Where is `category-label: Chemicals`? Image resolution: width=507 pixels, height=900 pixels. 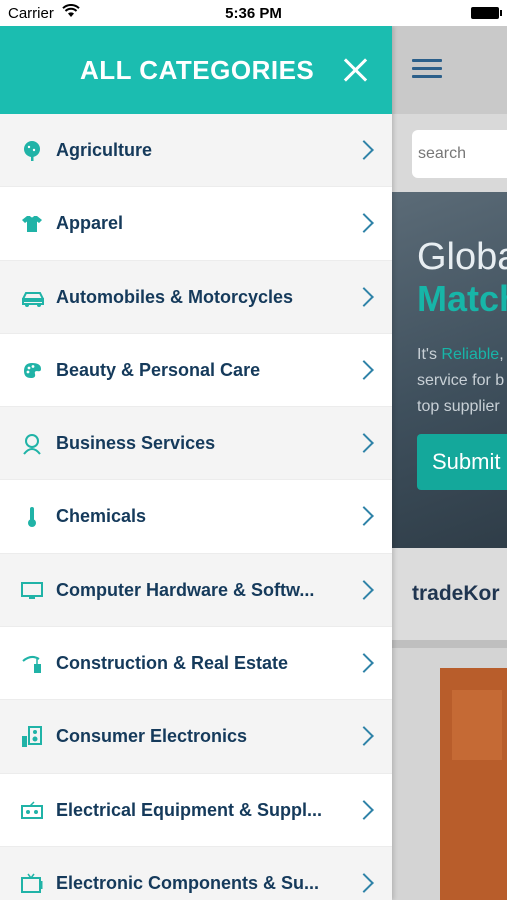
category-label: Chemicals is located at coordinates (101, 516).